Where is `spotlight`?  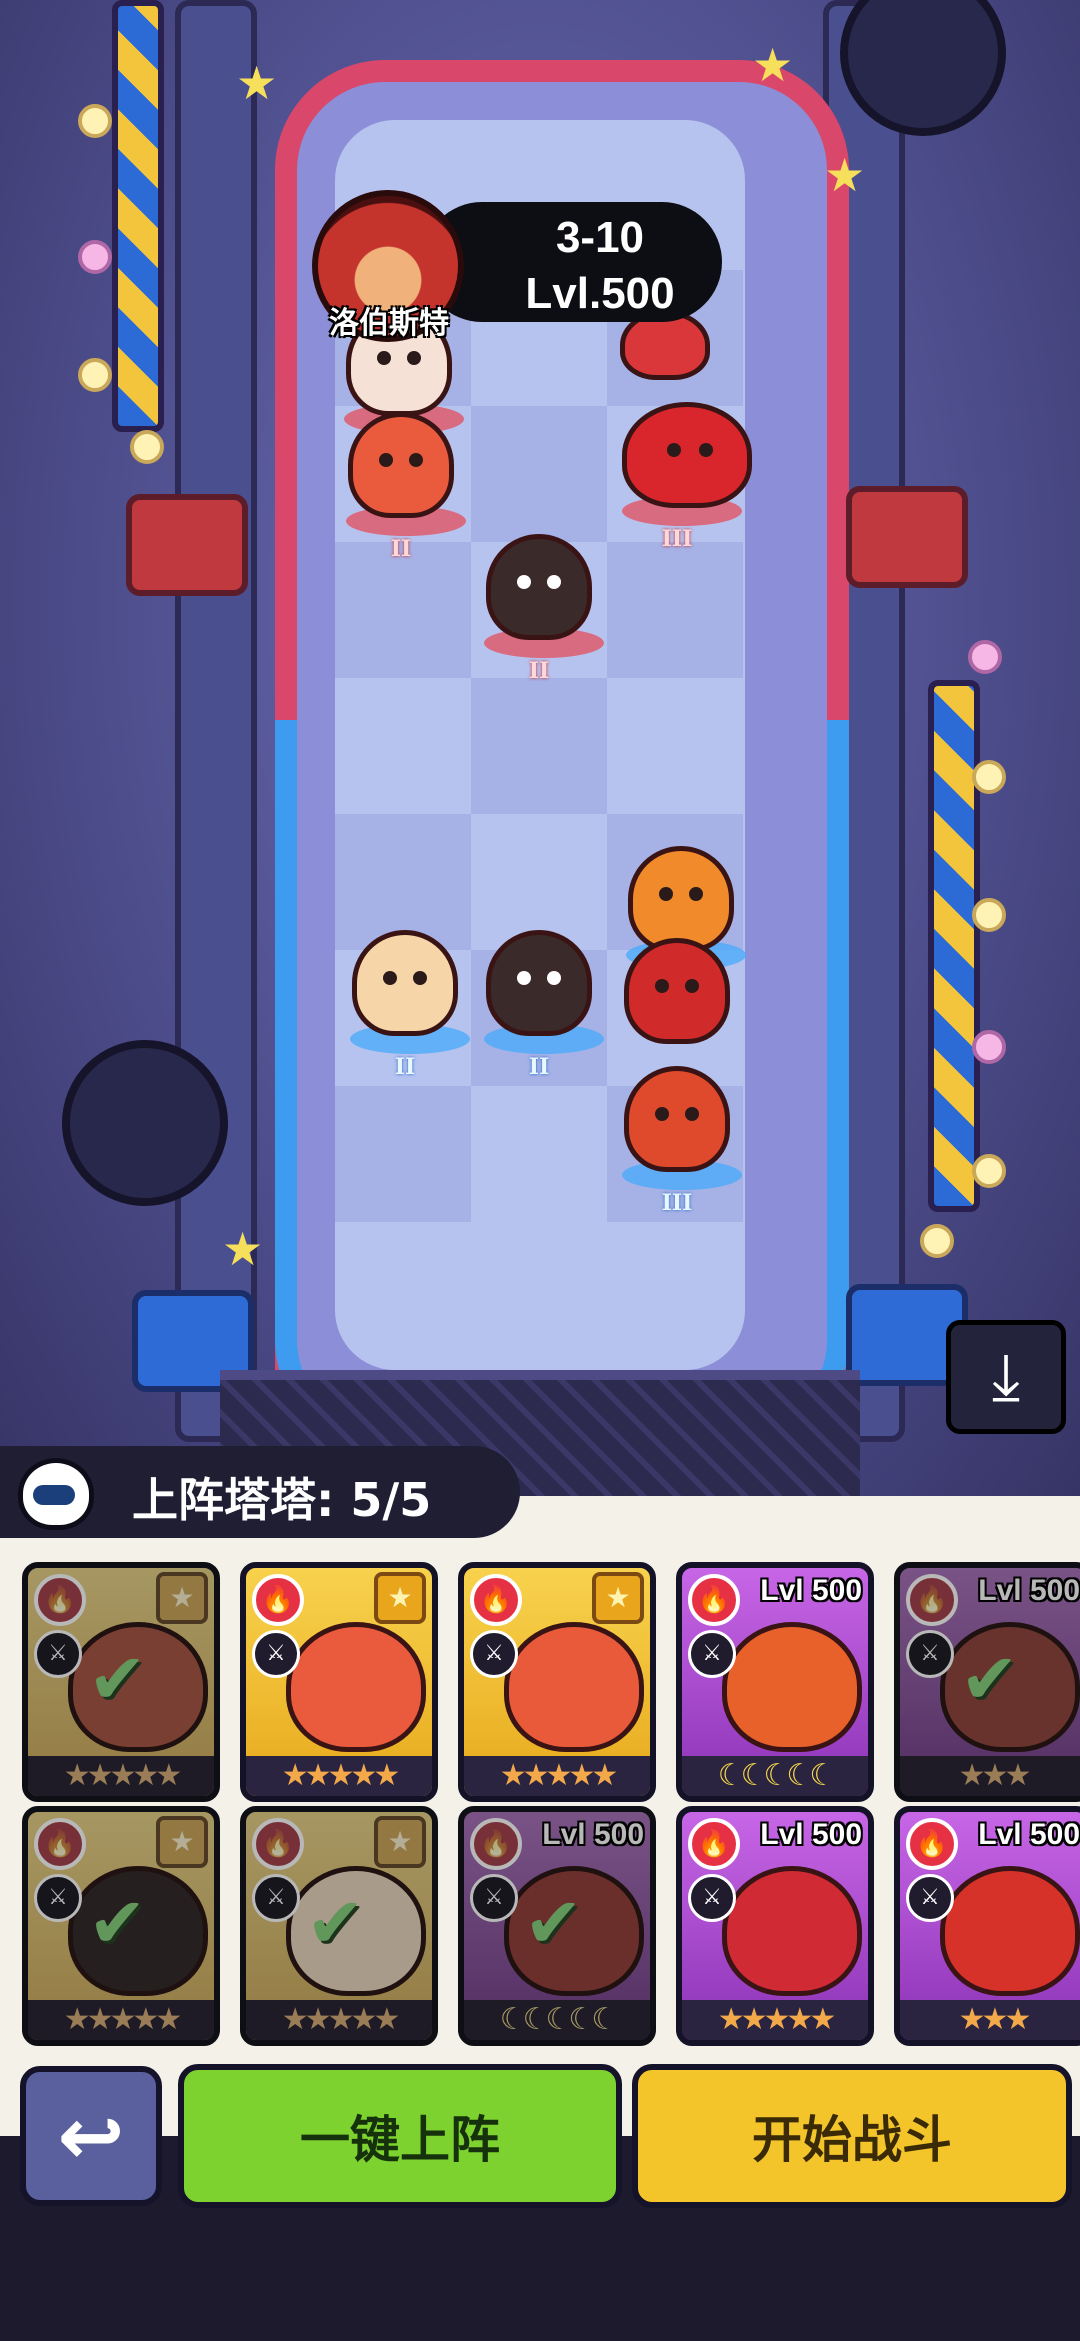
spotlight is located at coordinates (145, 1123).